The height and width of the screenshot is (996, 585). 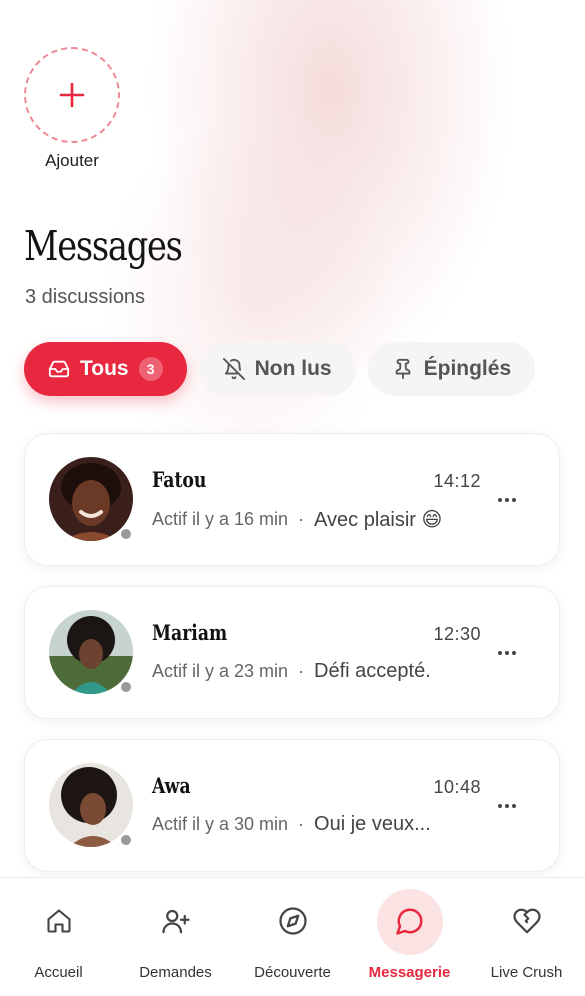 I want to click on chat-bubble-icon, so click(x=408, y=921).